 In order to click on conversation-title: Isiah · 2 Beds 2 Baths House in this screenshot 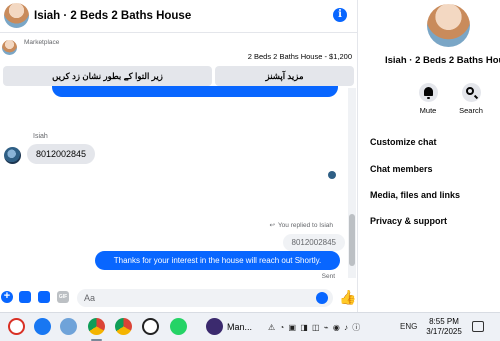, I will do `click(112, 16)`.